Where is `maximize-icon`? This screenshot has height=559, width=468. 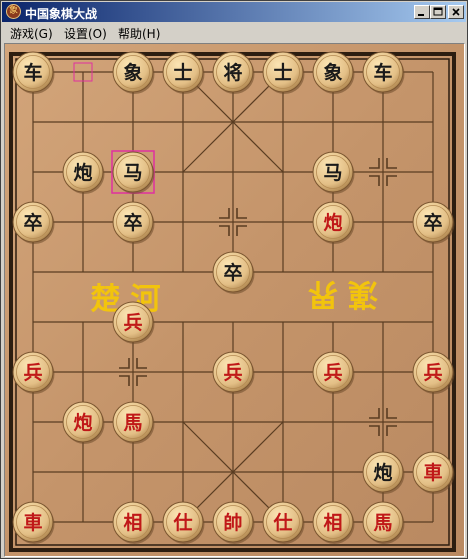
maximize-icon is located at coordinates (438, 11).